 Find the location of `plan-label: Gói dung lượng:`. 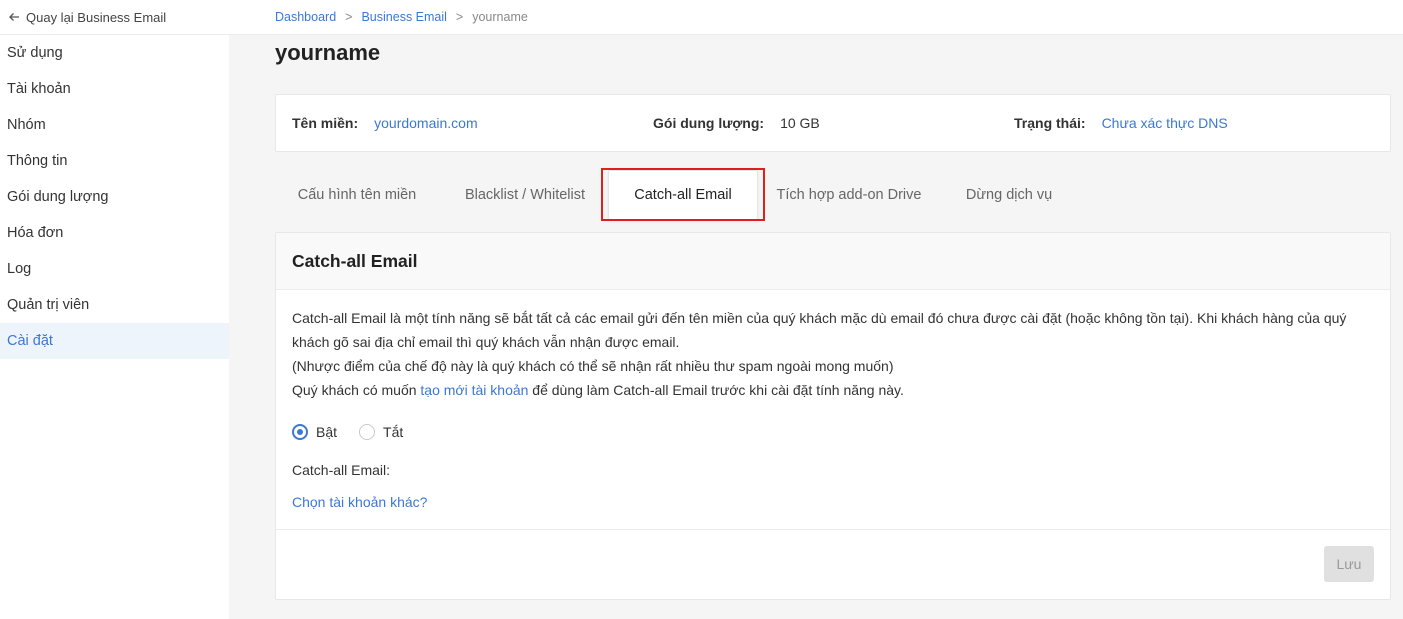

plan-label: Gói dung lượng: is located at coordinates (709, 123).